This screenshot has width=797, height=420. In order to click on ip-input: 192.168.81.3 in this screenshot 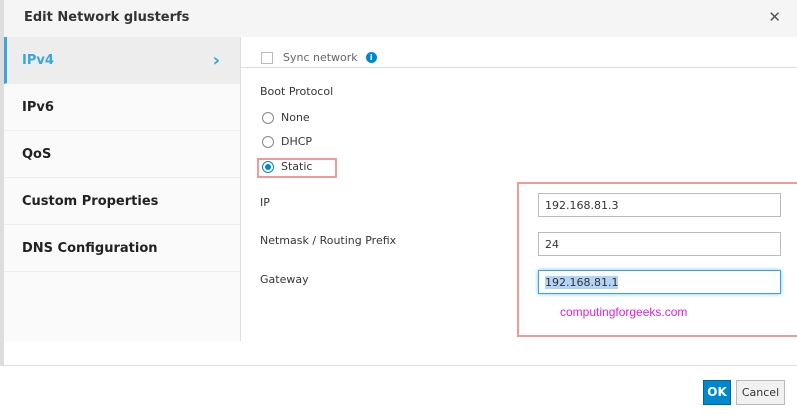, I will do `click(659, 205)`.